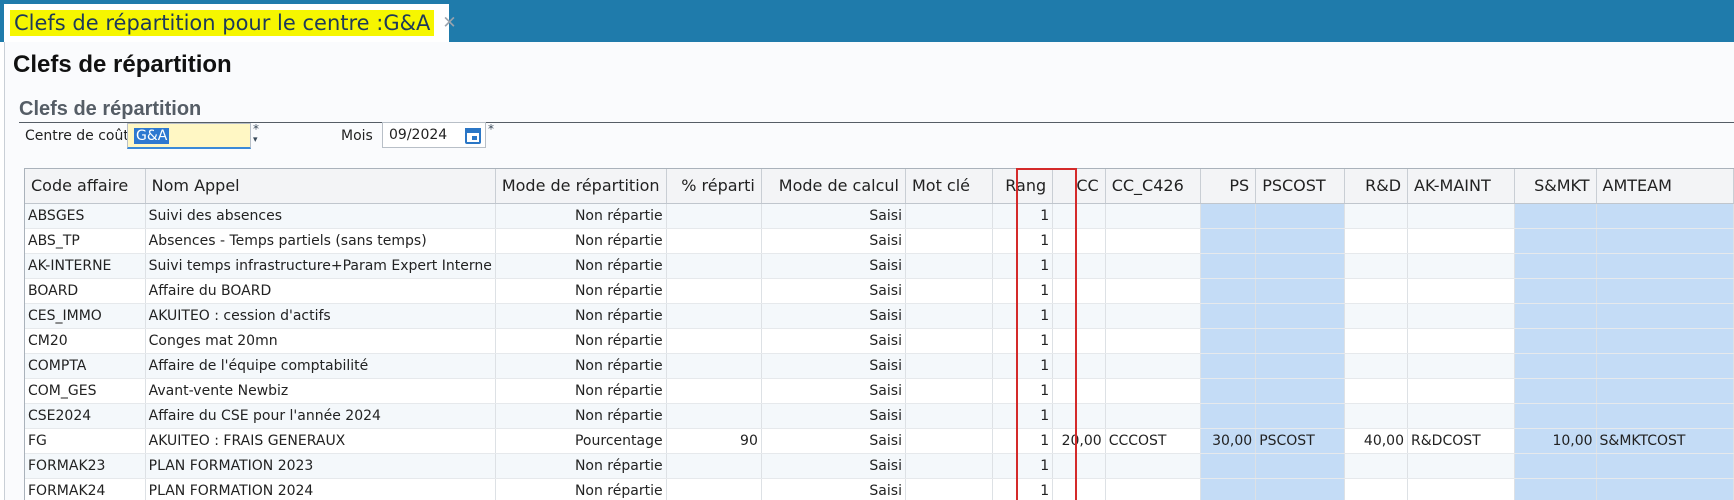 The height and width of the screenshot is (500, 1734). What do you see at coordinates (320, 489) in the screenshot?
I see `table-cell: PLAN FORMATION 2024` at bounding box center [320, 489].